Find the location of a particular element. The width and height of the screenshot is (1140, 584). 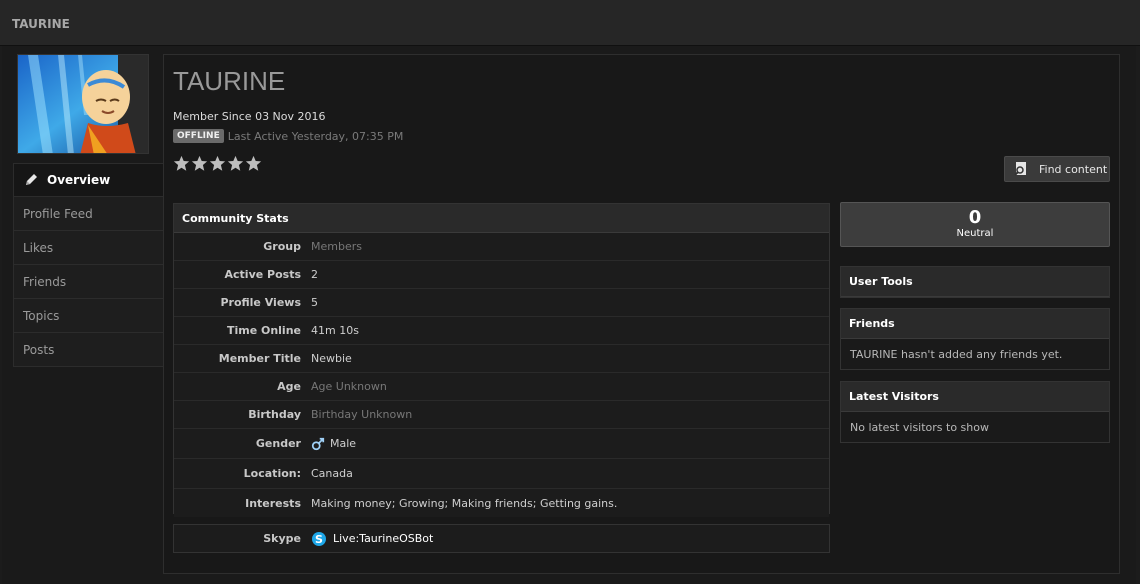

stat-value: Age Unknown is located at coordinates (349, 386).